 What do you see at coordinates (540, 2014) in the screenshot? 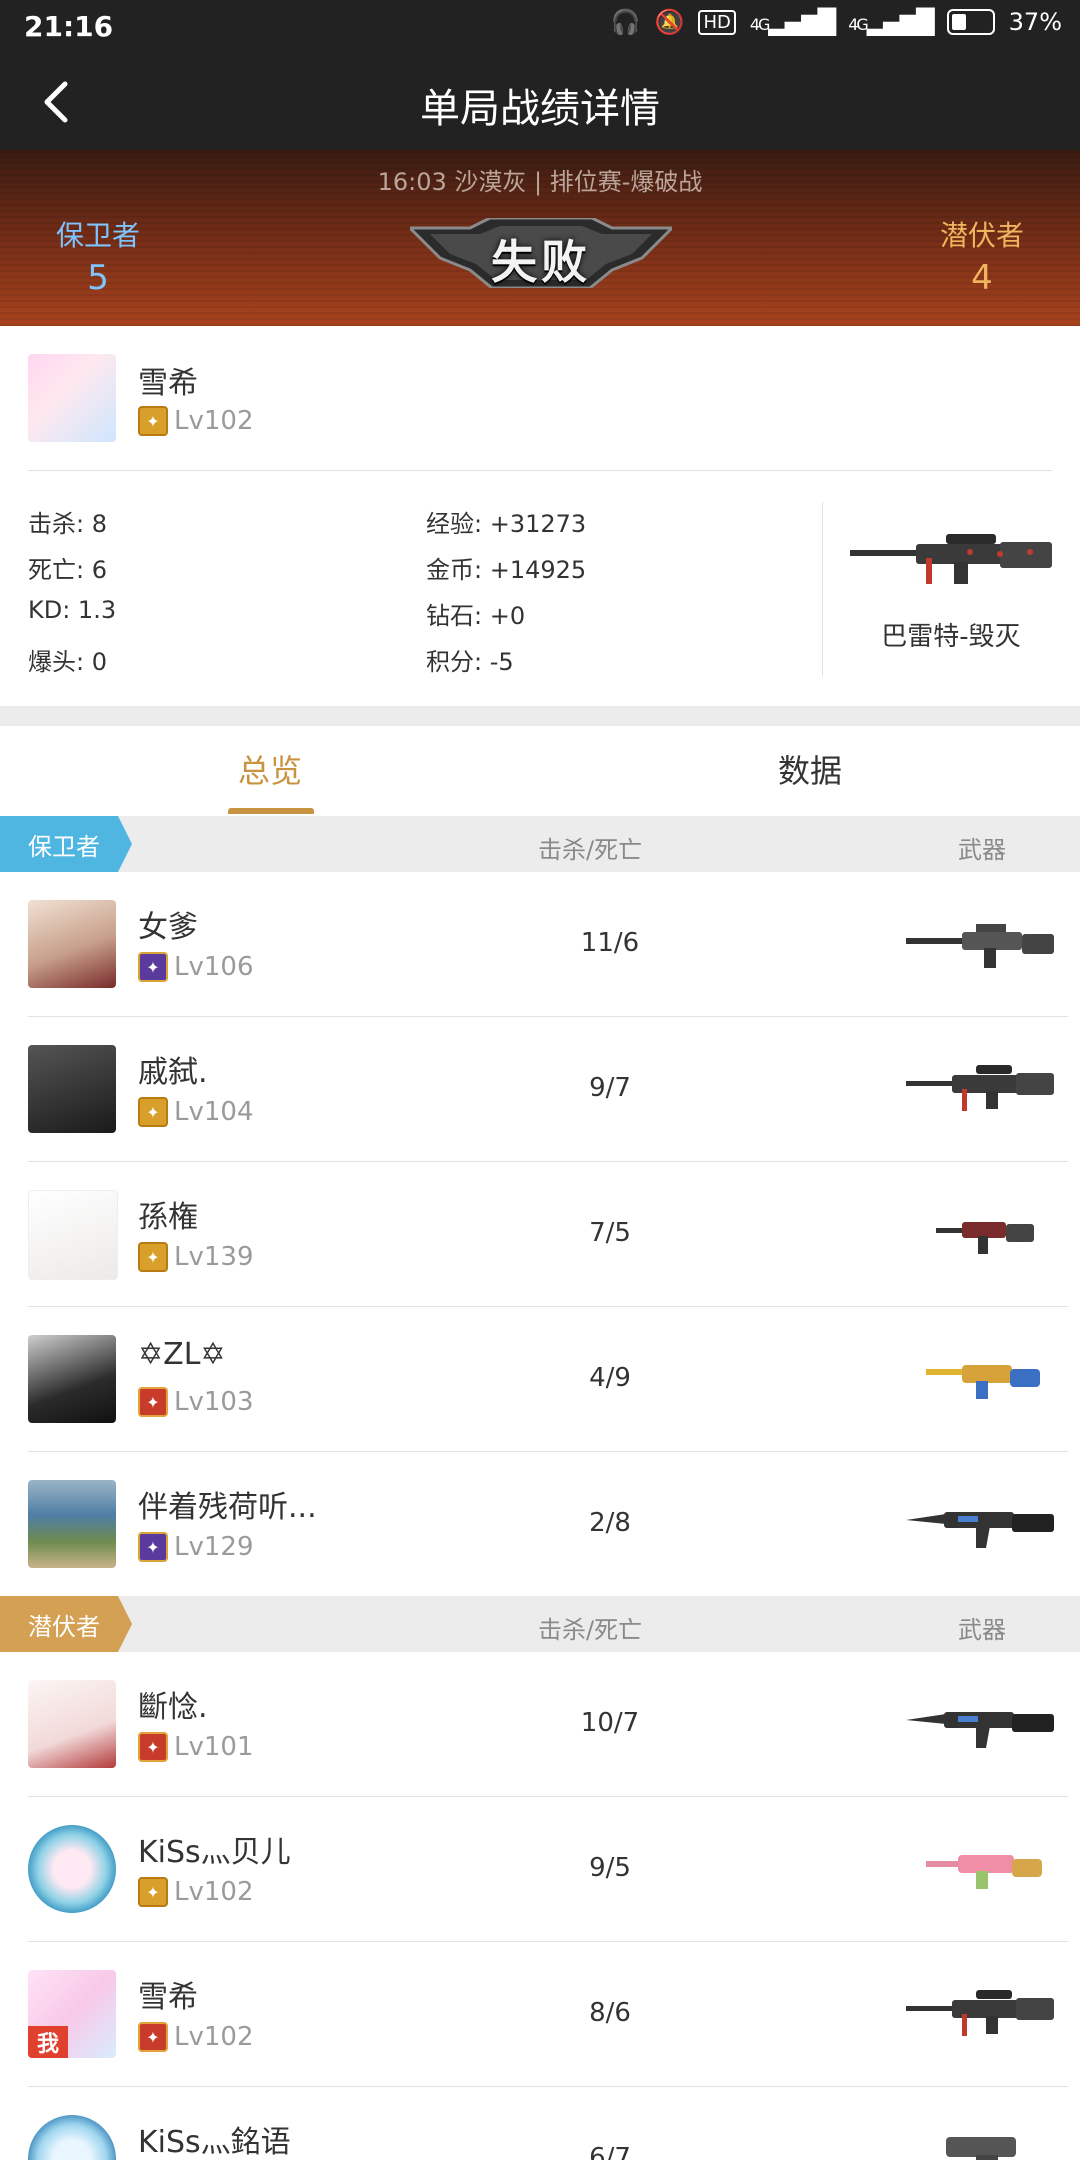
I see `player-row: 我 雪希 ✦ Lv102 8/6` at bounding box center [540, 2014].